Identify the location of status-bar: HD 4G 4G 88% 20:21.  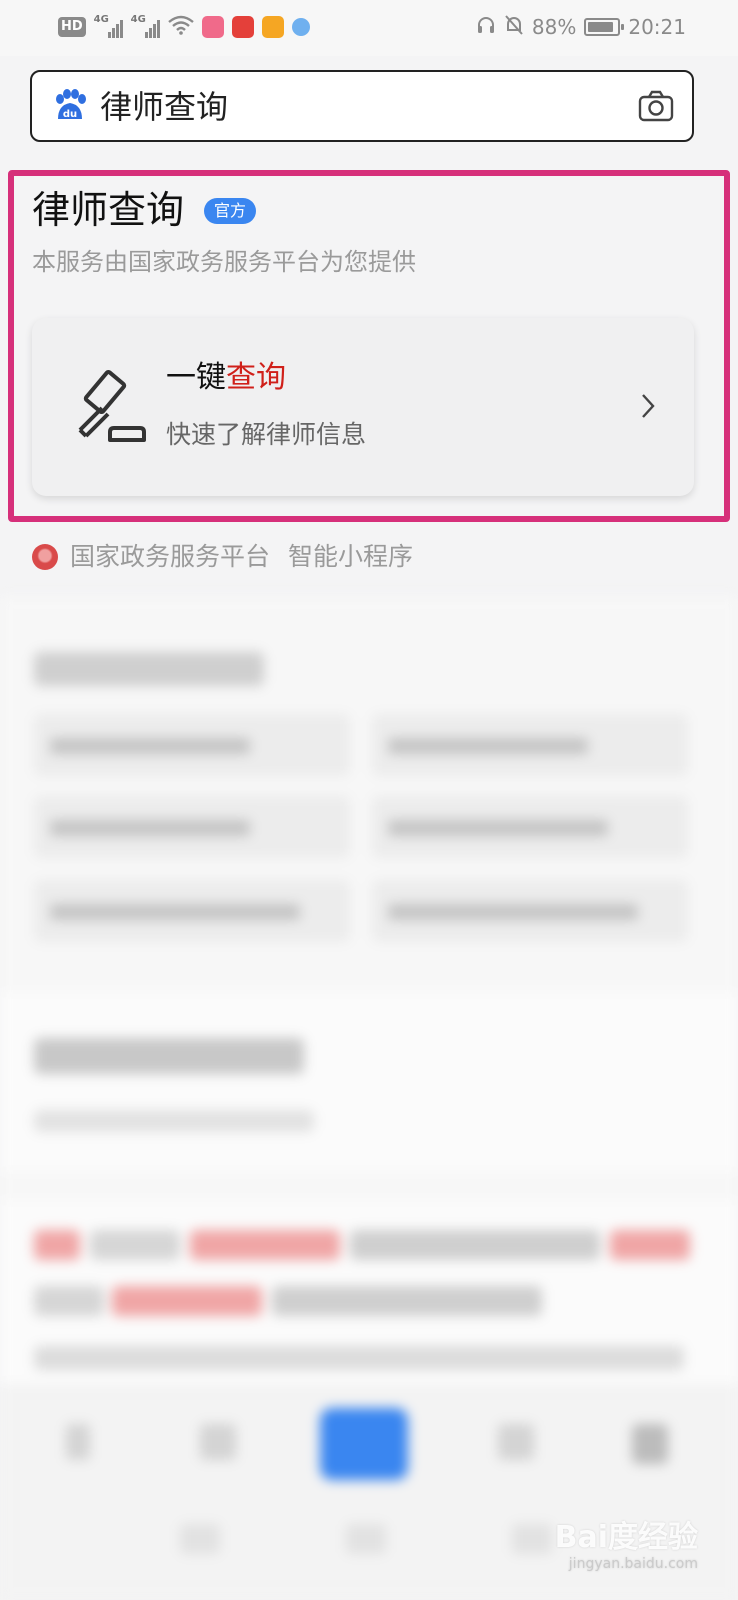
(369, 28).